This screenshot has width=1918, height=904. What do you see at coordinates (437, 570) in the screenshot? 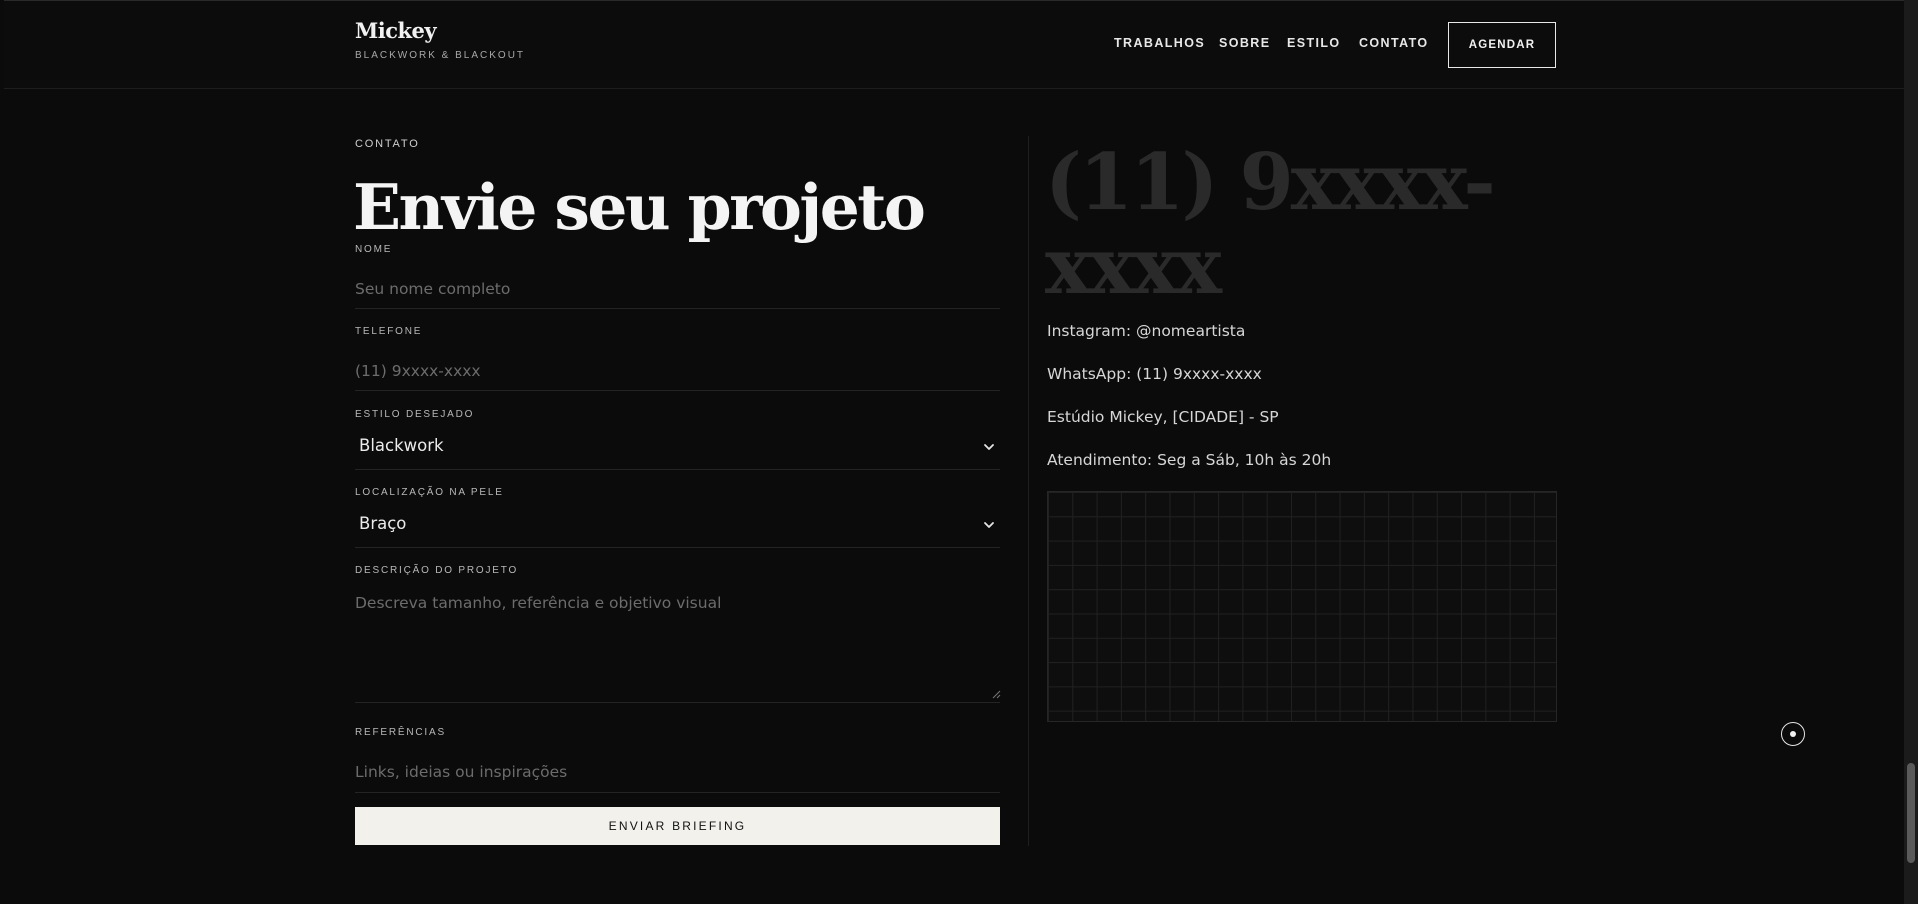
I see `description-label: DESCRIÇÃO DO PROJETO` at bounding box center [437, 570].